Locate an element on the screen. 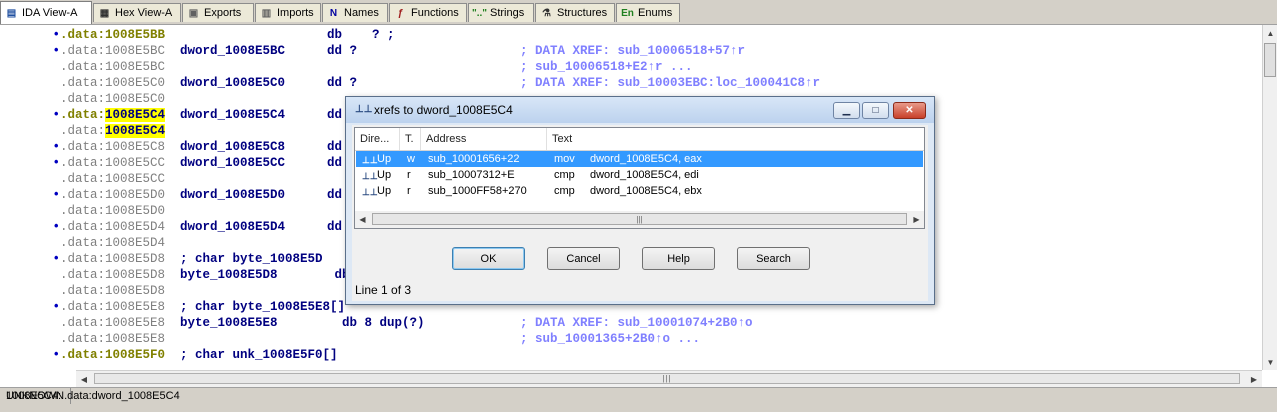 The image size is (1277, 412). dialog-title-bar: ⊥⊥ xrefs to dword_1008E5C4 ▁ □ ✕ is located at coordinates (640, 110).